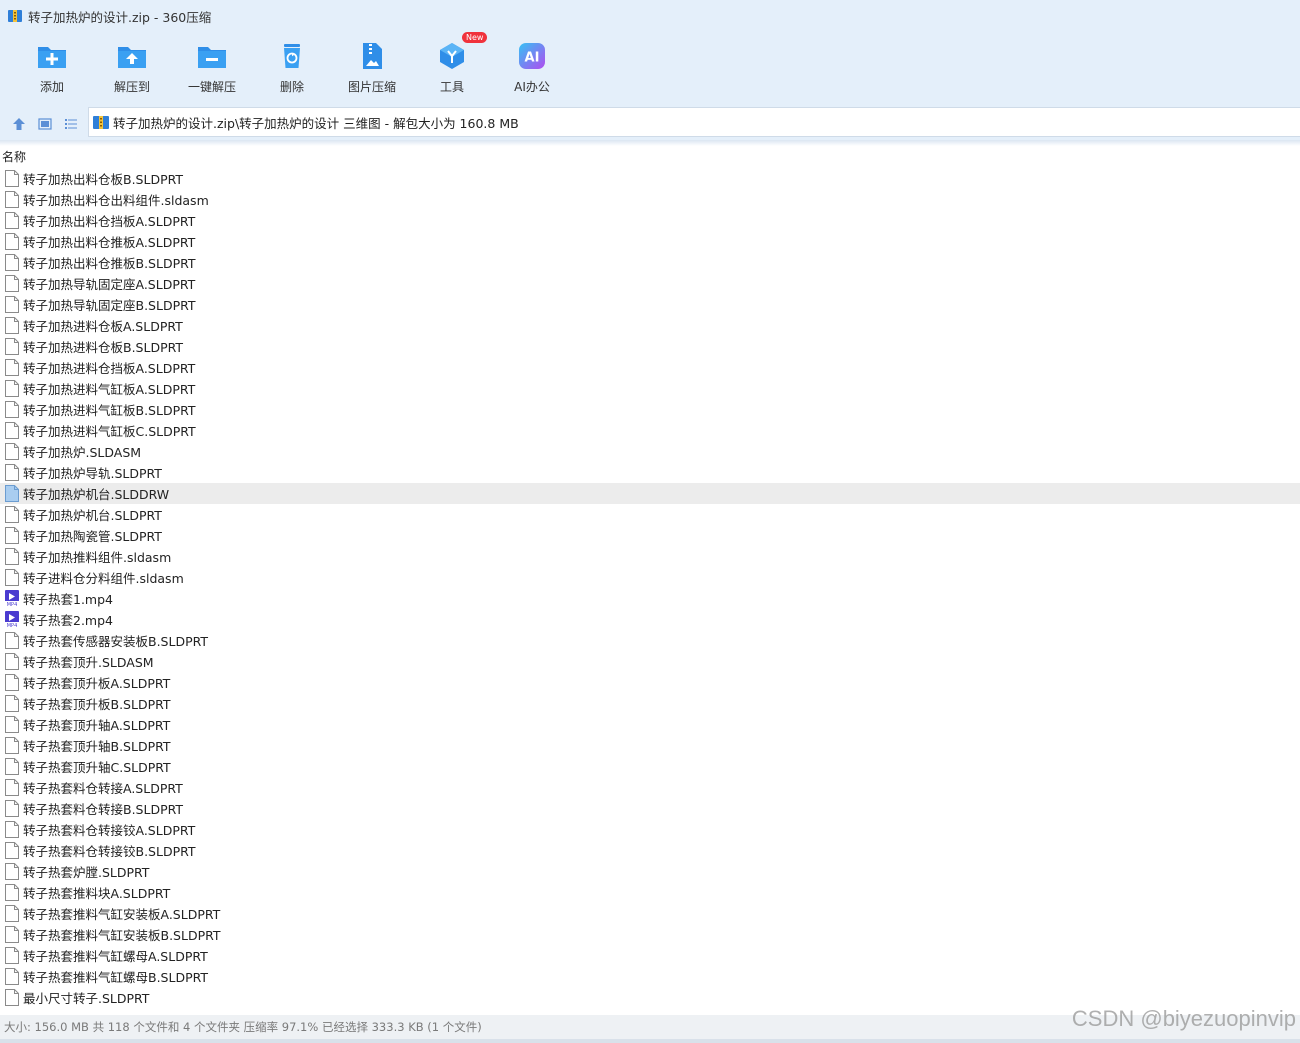 The image size is (1300, 1043). I want to click on file-name: 转子加热导轨固定座A.SLDPRT, so click(109, 284).